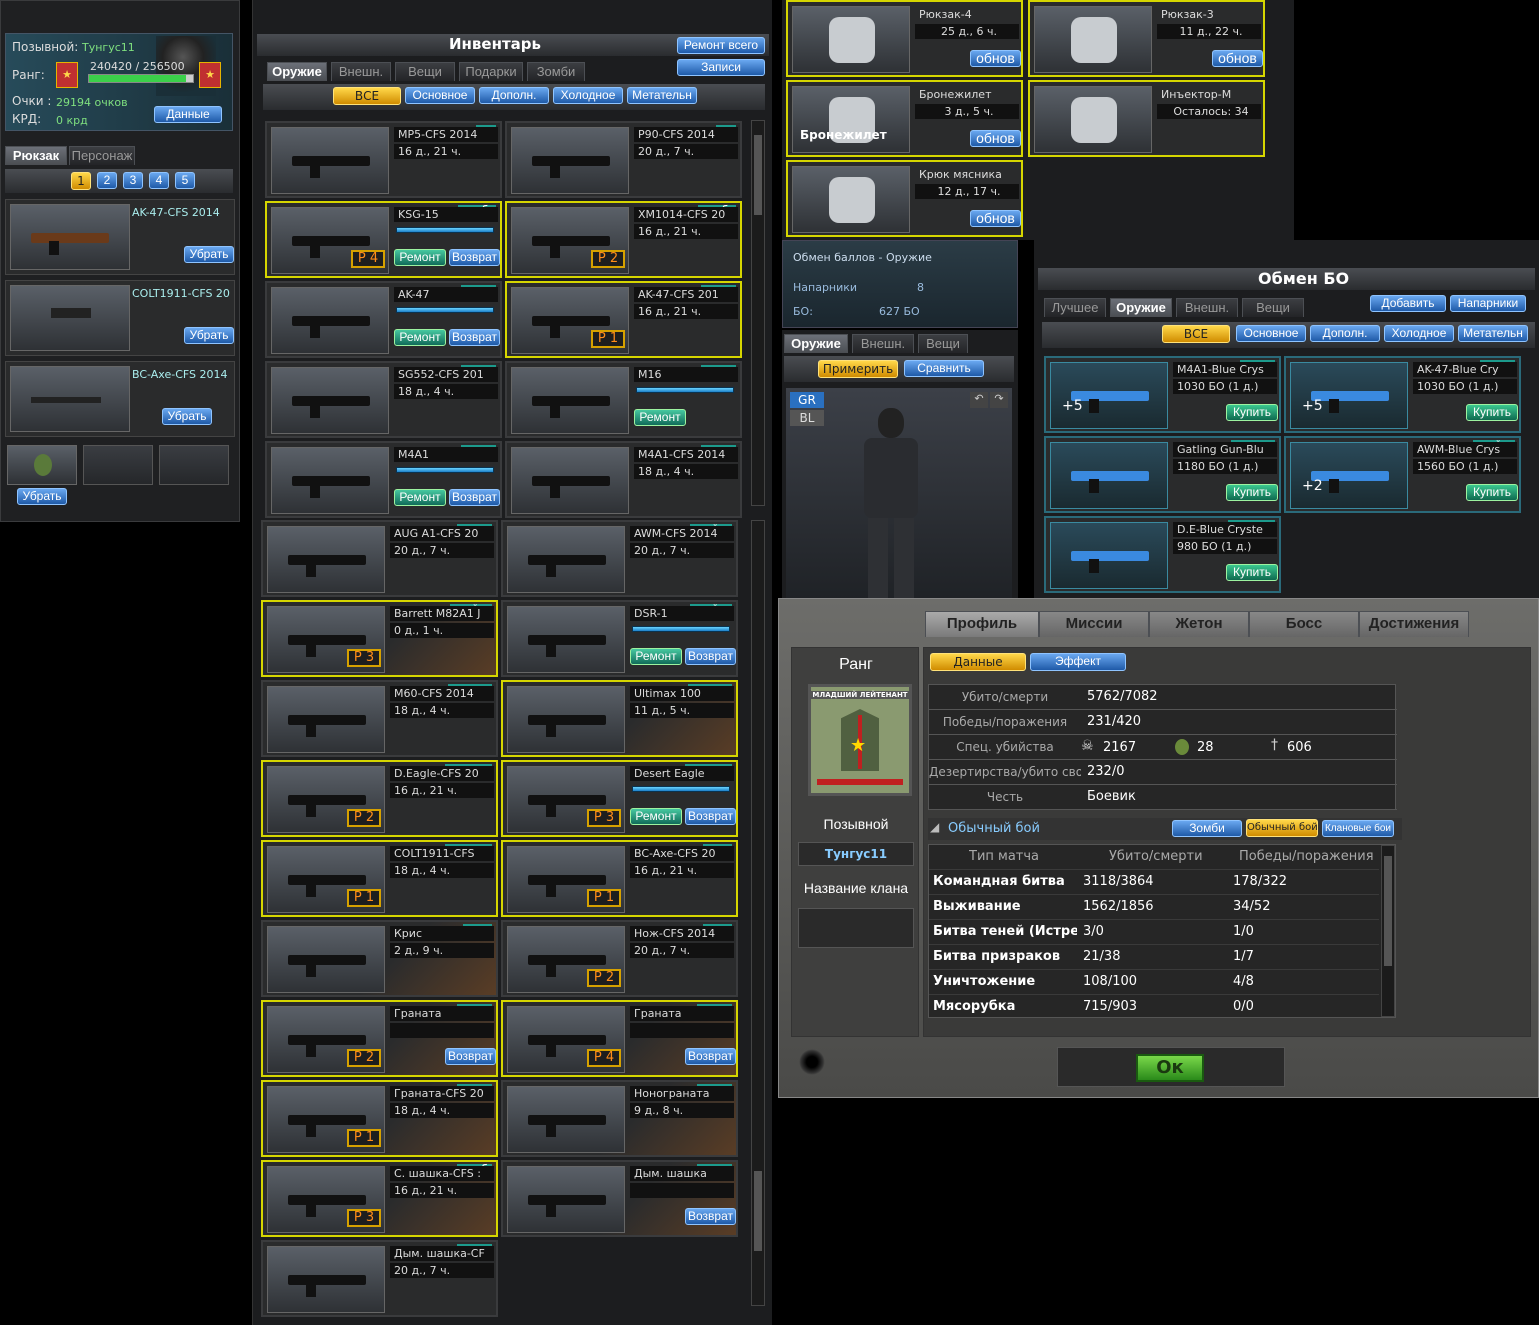 The height and width of the screenshot is (1325, 1539). What do you see at coordinates (1094, 624) in the screenshot?
I see `tab-missions: Миссии` at bounding box center [1094, 624].